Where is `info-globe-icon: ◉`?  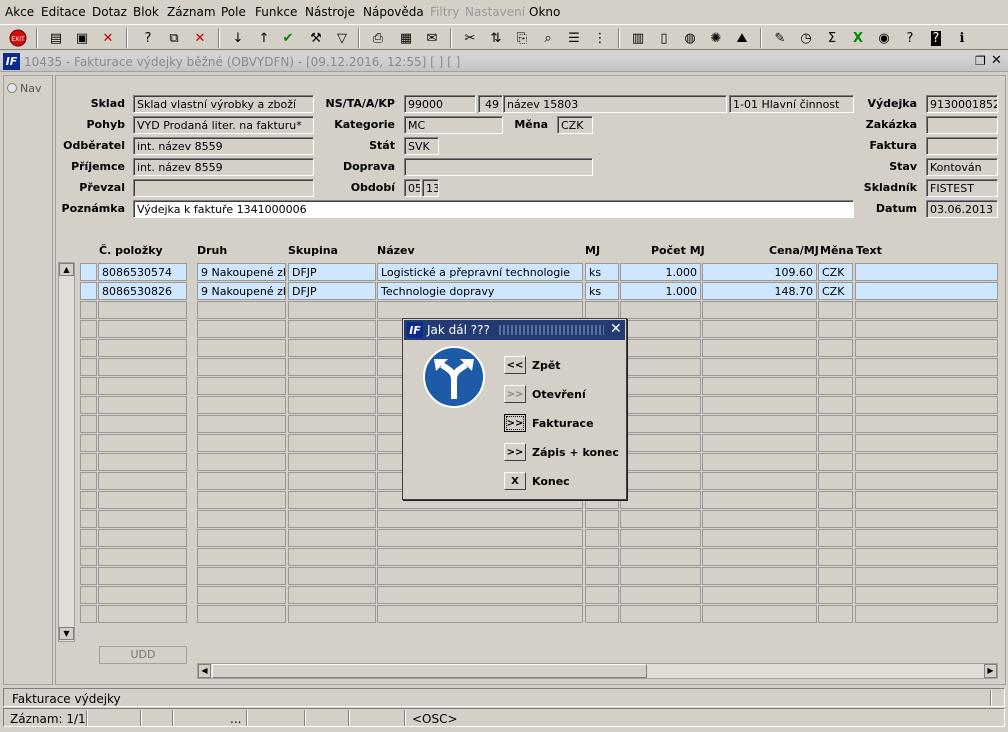 info-globe-icon: ◉ is located at coordinates (884, 38).